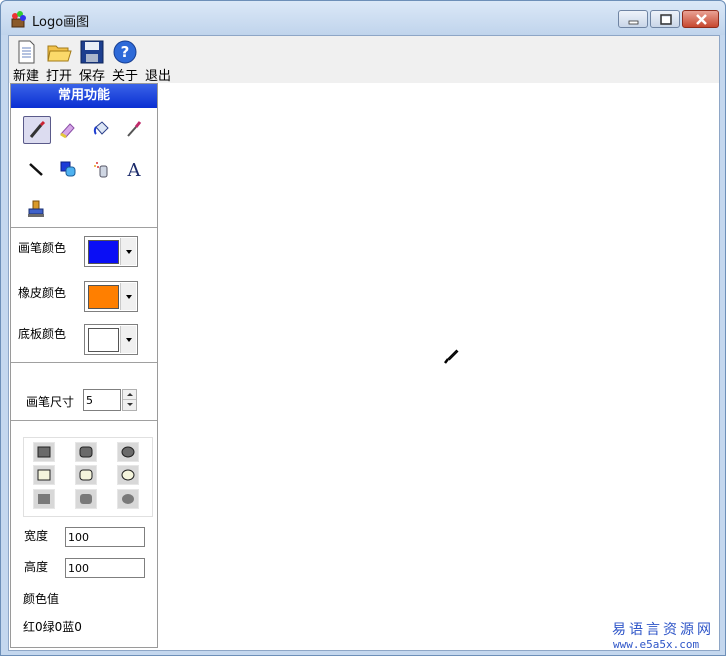  I want to click on outline-ellipse-button, so click(128, 475).